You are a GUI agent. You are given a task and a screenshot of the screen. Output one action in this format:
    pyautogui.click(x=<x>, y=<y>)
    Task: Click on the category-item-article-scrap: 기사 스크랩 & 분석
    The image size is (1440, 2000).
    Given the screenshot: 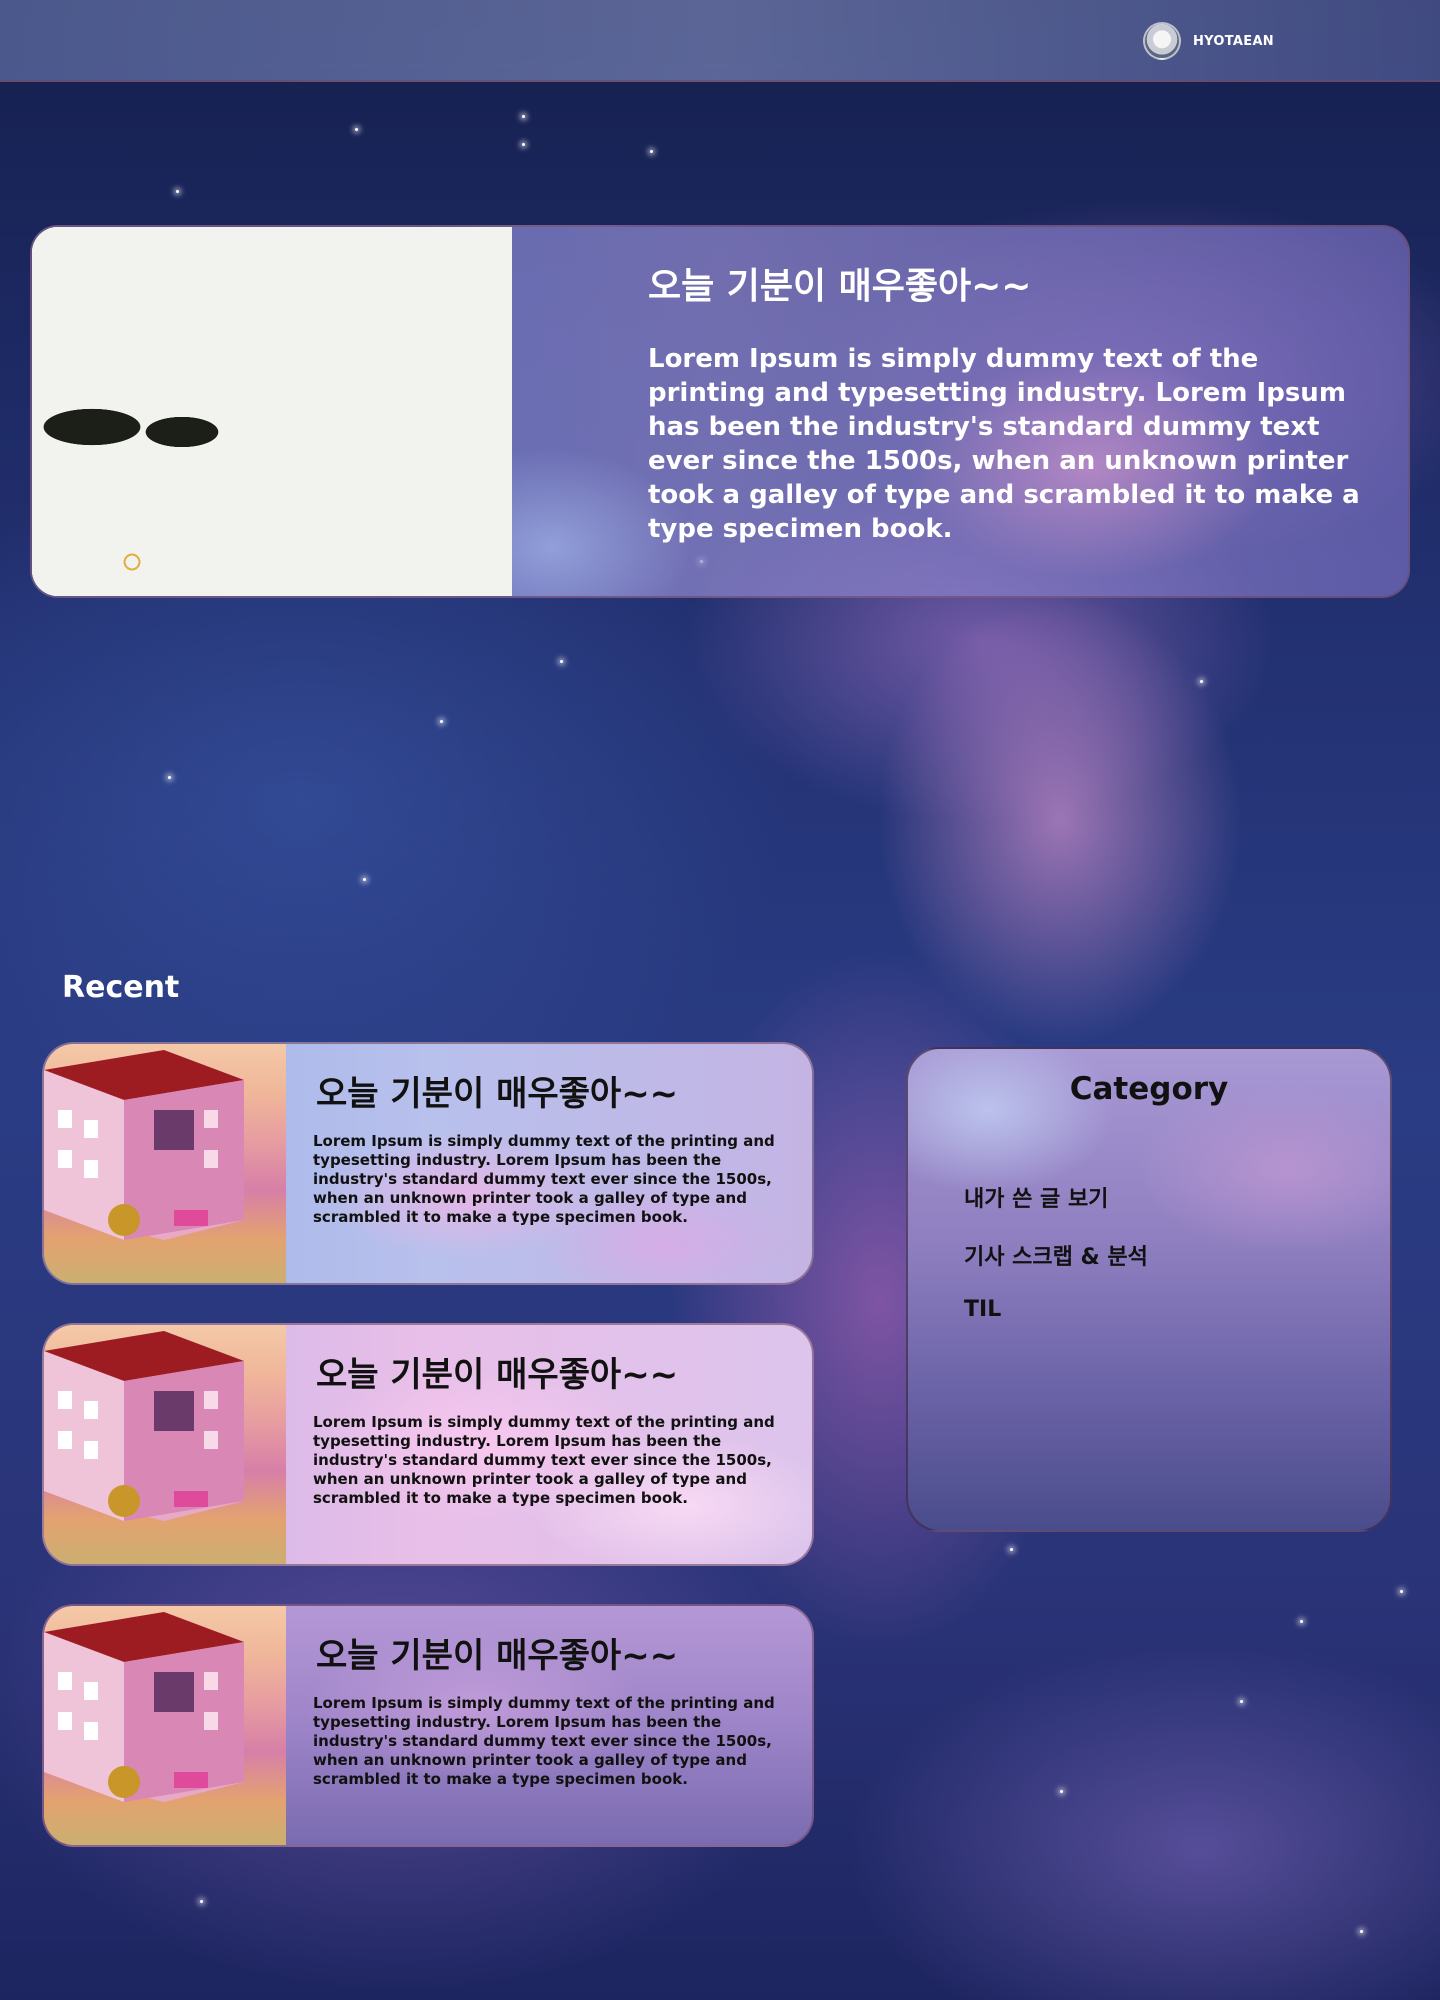 What is the action you would take?
    pyautogui.click(x=1056, y=1268)
    